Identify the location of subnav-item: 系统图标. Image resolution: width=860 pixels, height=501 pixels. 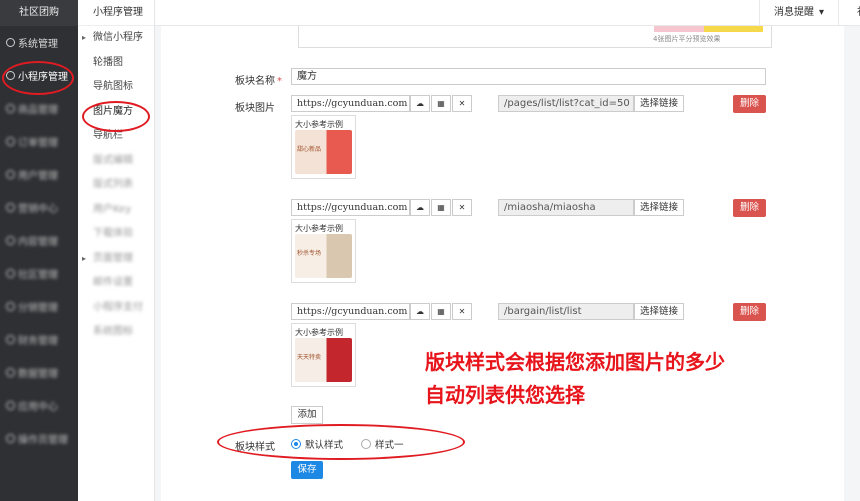
(116, 332).